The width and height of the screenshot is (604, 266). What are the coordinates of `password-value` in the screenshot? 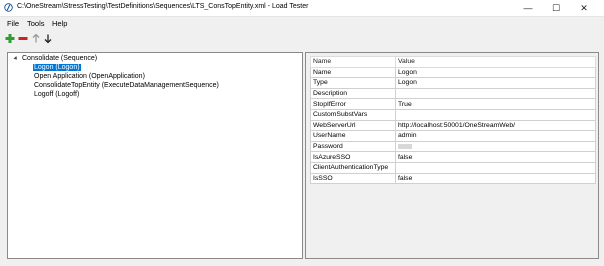 It's located at (495, 146).